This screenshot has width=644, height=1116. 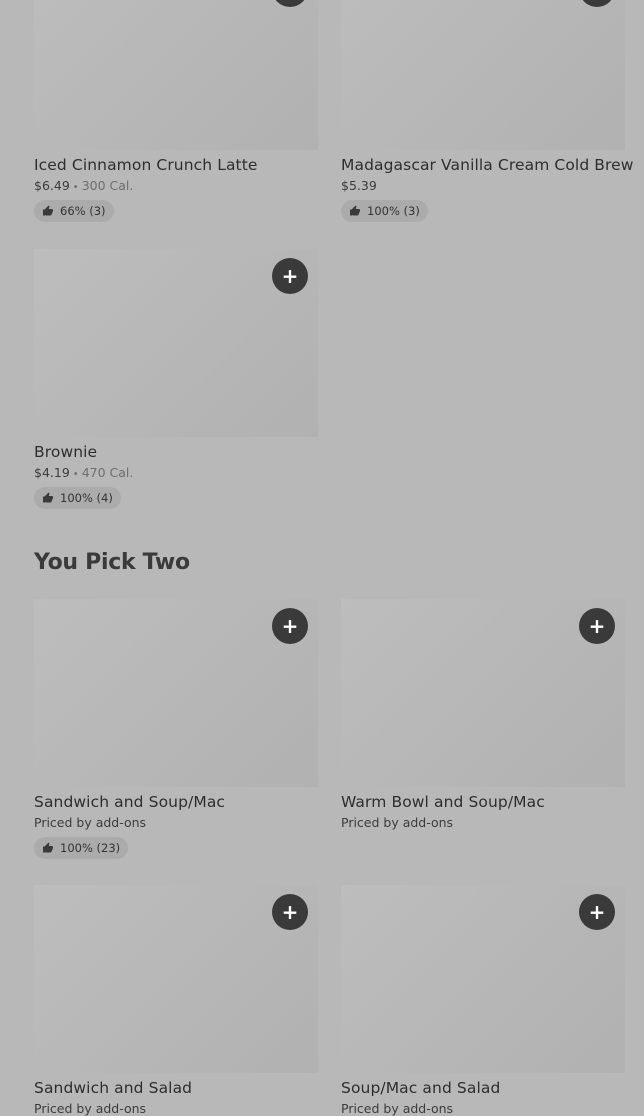 I want to click on menu-item-card: + Sandwich and Salad Priced by add-ons, so click(x=176, y=1000).